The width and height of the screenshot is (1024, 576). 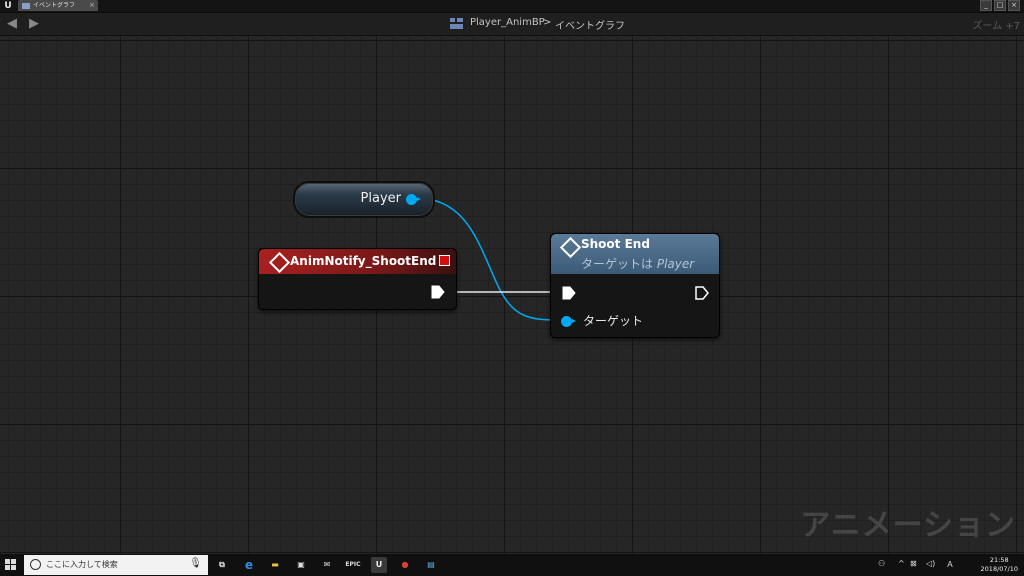 I want to click on maximize-button: □, so click(x=1000, y=5).